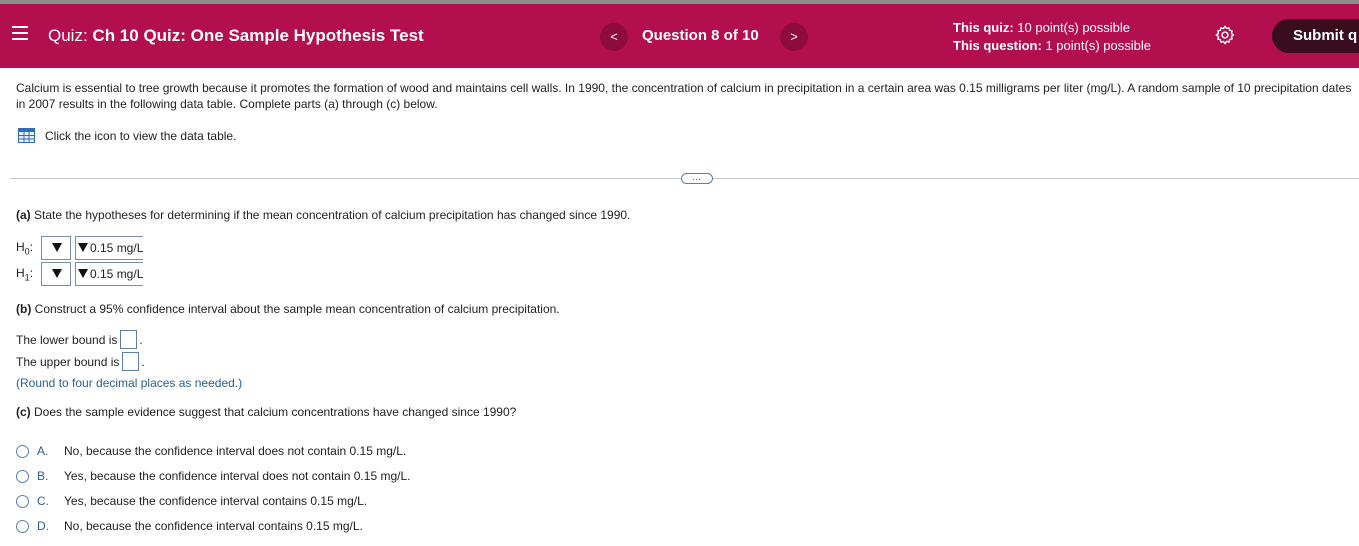  Describe the element at coordinates (117, 248) in the screenshot. I see `h0-value: 0.15 mg/L` at that location.